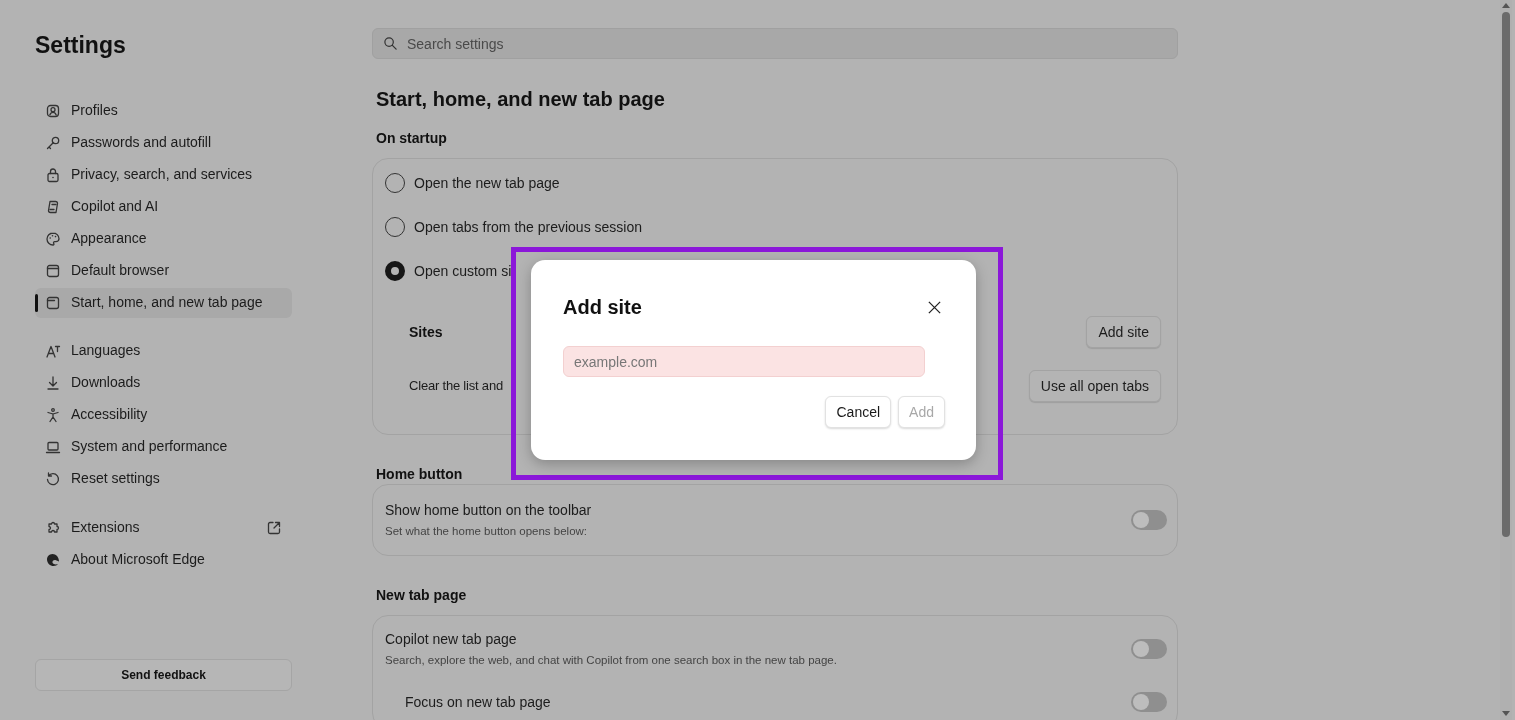  What do you see at coordinates (456, 386) in the screenshot?
I see `setting-label: Clear the list and` at bounding box center [456, 386].